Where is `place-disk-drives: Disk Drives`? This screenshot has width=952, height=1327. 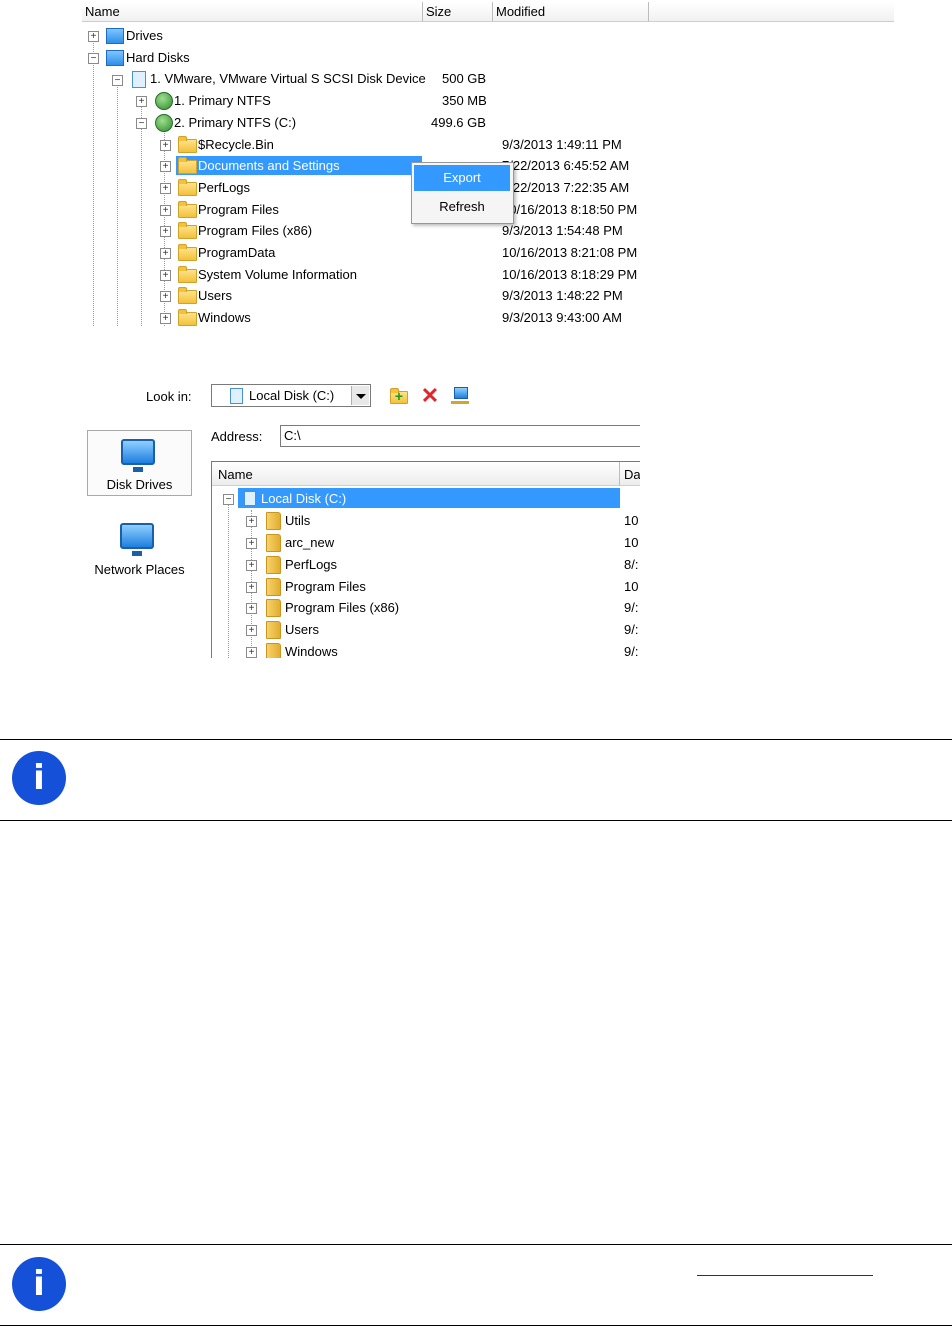
place-disk-drives: Disk Drives is located at coordinates (139, 463).